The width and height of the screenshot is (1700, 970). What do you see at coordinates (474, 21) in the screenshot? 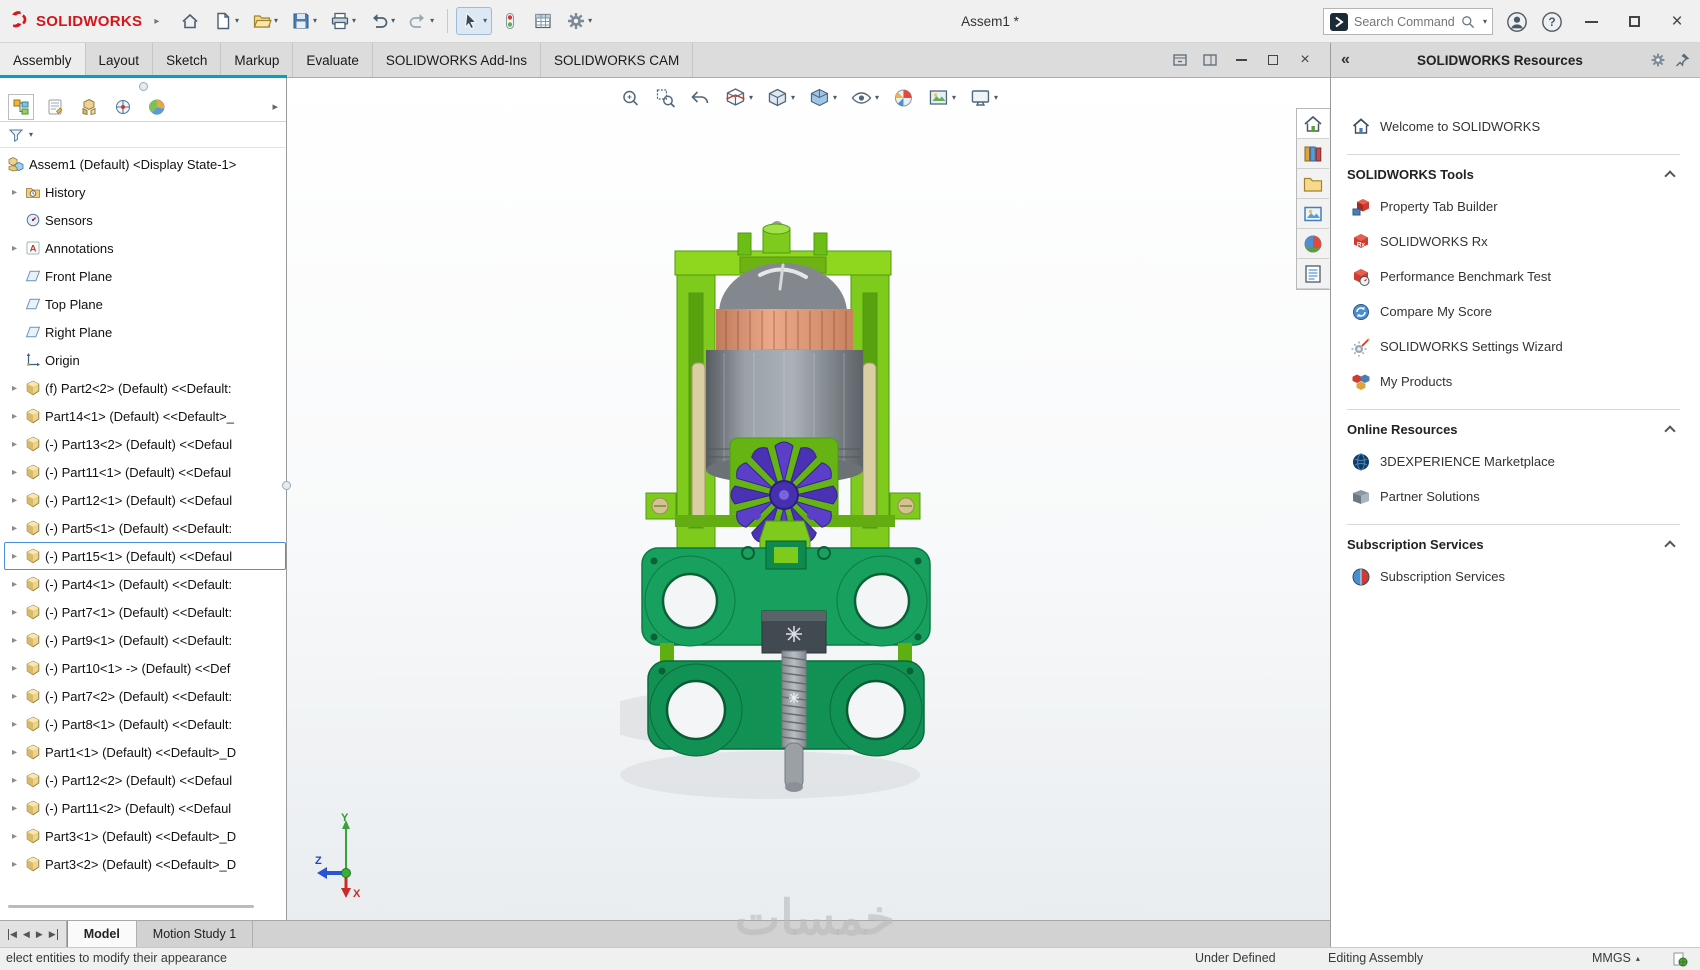
I see `select-cursor-button: ▾` at bounding box center [474, 21].